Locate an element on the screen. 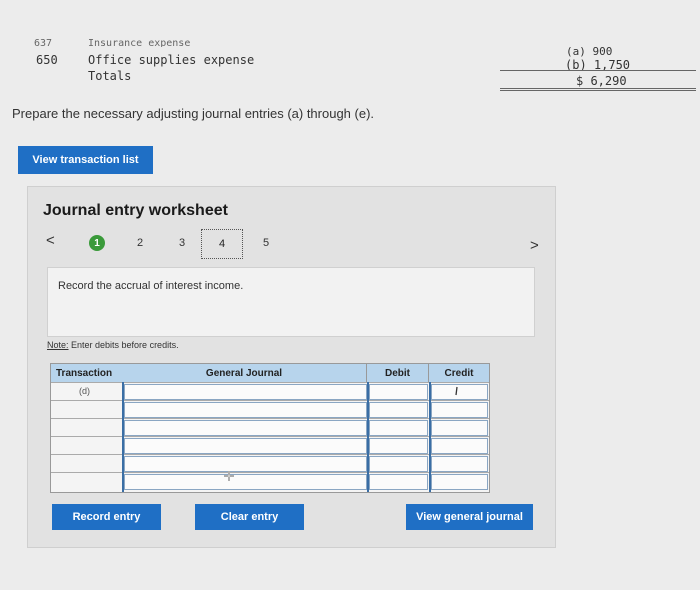 This screenshot has width=700, height=590. note: Note: Enter debits before credits. is located at coordinates (113, 345).